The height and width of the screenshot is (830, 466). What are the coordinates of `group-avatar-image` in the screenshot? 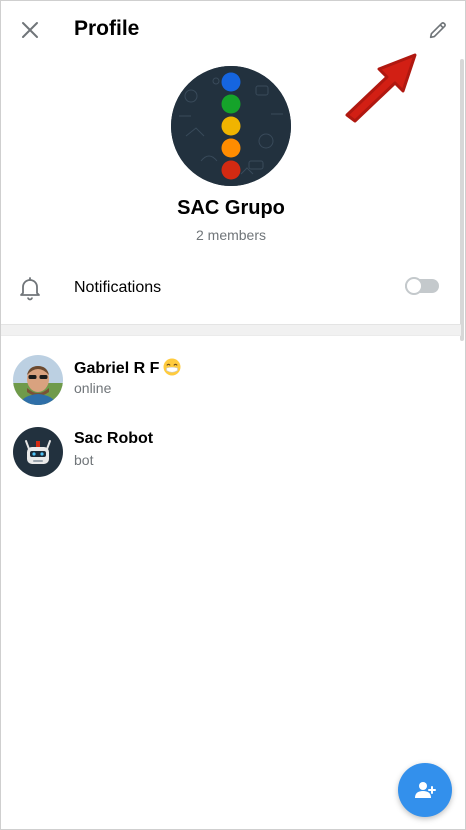 It's located at (231, 126).